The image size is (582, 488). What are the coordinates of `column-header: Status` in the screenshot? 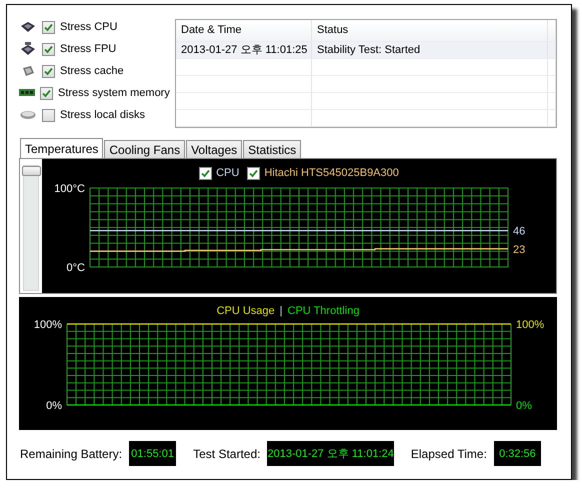 It's located at (430, 30).